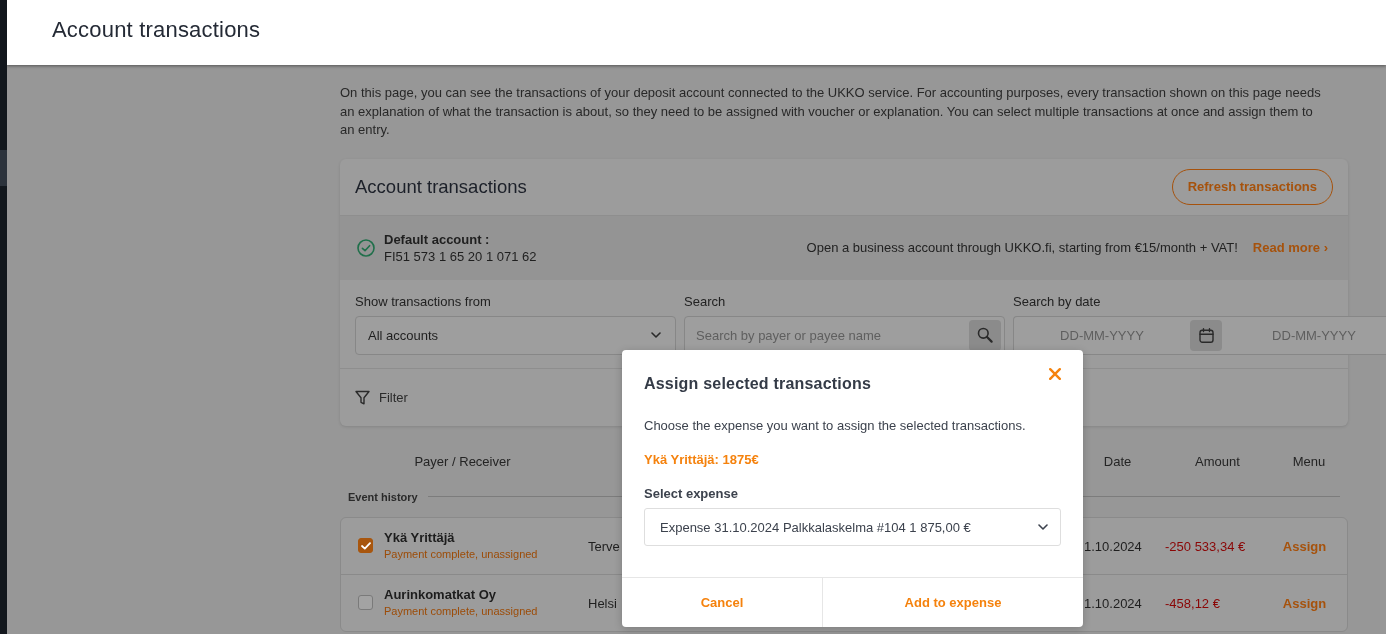 This screenshot has height=634, width=1386. What do you see at coordinates (441, 186) in the screenshot?
I see `card-title: Account transactions` at bounding box center [441, 186].